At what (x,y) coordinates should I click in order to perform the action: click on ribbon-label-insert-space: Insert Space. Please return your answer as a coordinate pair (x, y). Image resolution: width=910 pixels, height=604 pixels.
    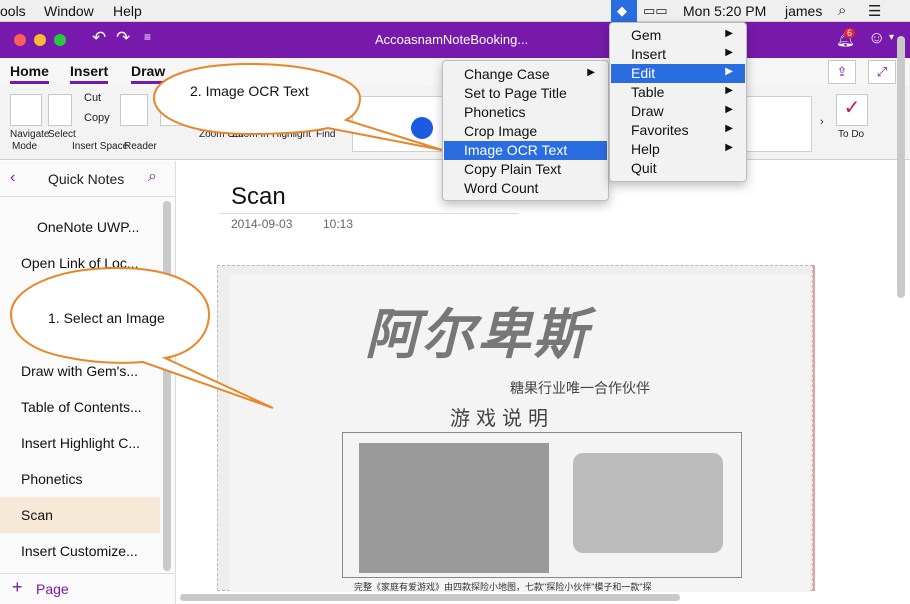
    Looking at the image, I should click on (100, 146).